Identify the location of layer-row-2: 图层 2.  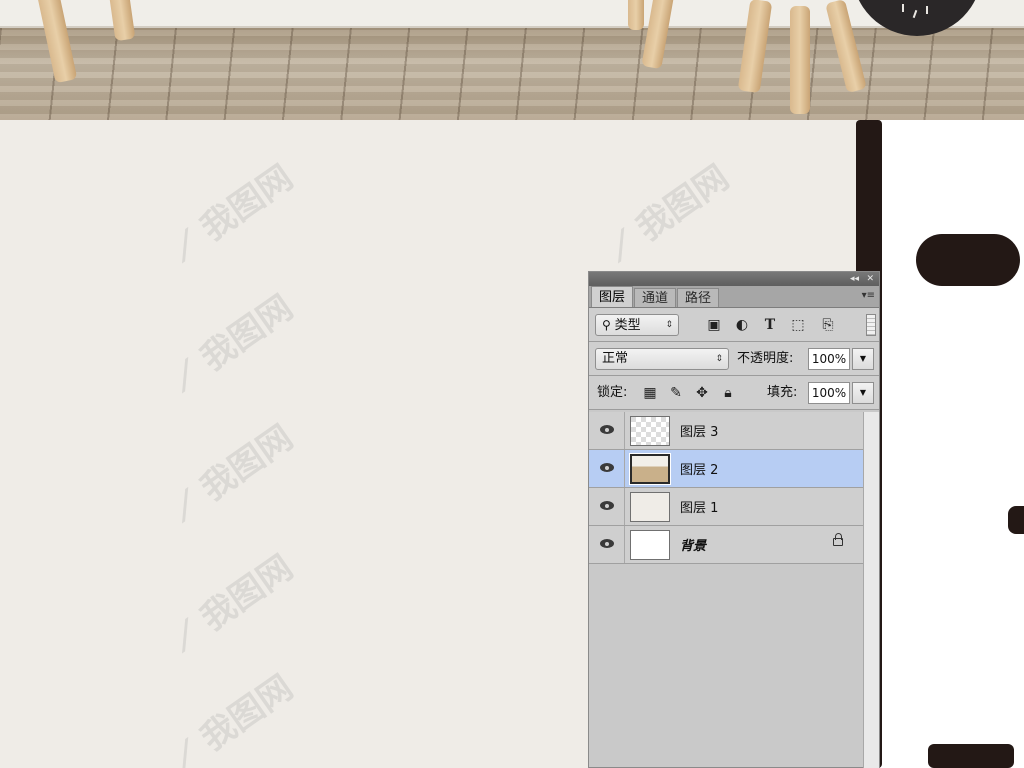
(726, 469).